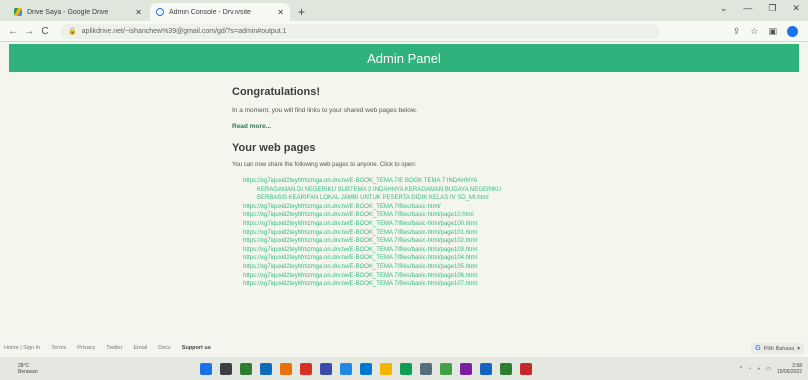 Image resolution: width=808 pixels, height=380 pixels. I want to click on extensions-icon: ▣, so click(772, 31).